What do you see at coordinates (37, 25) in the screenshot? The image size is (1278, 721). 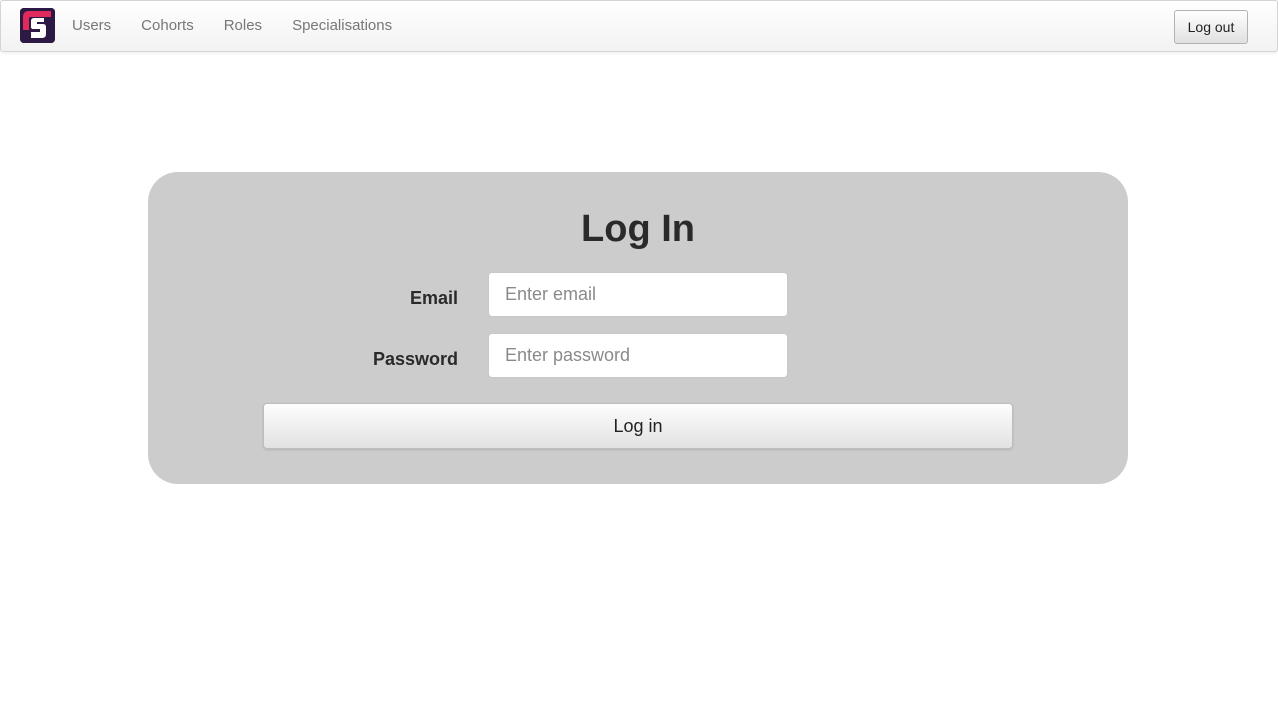 I see `app-logo-icon` at bounding box center [37, 25].